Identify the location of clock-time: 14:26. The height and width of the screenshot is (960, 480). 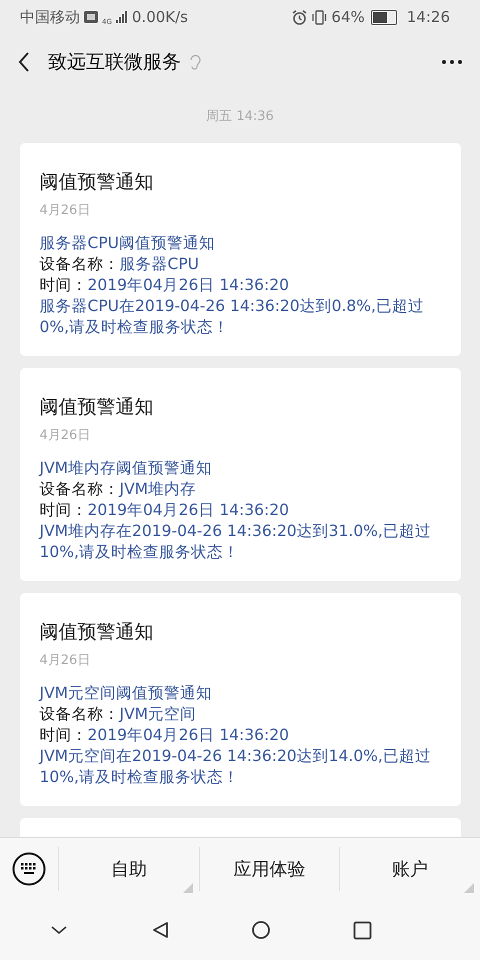
(428, 17).